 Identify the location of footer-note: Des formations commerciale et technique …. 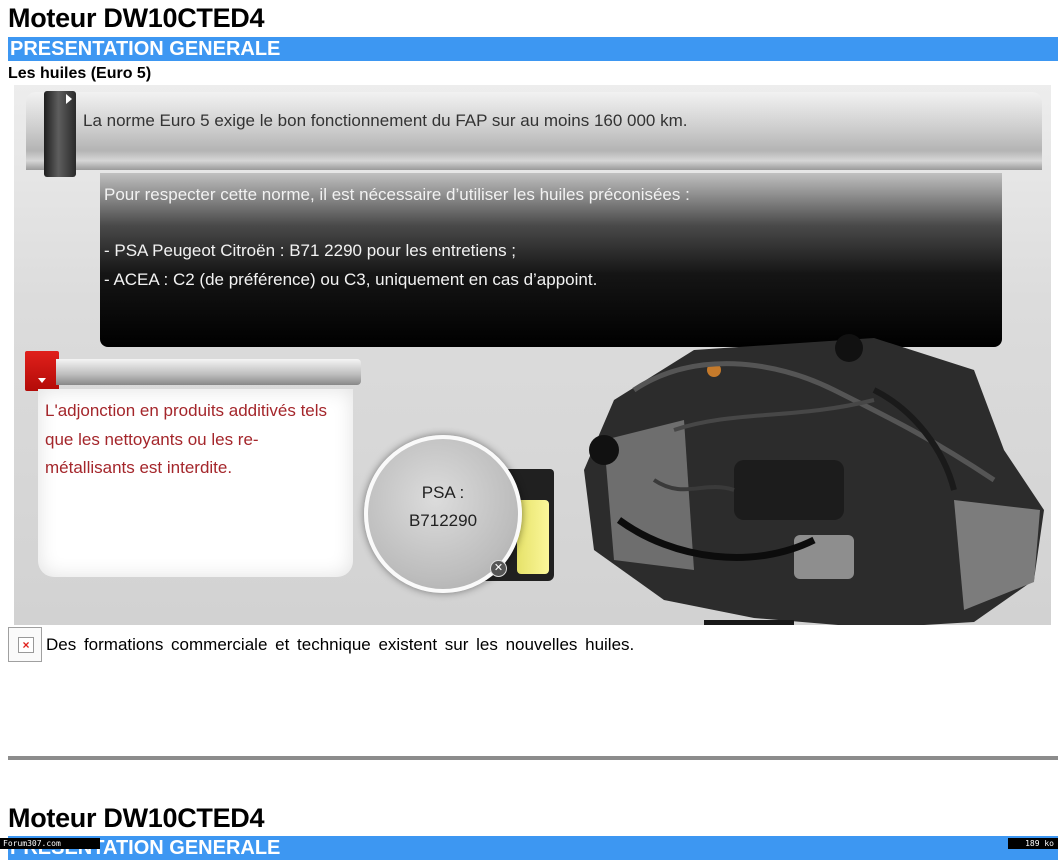
(340, 644).